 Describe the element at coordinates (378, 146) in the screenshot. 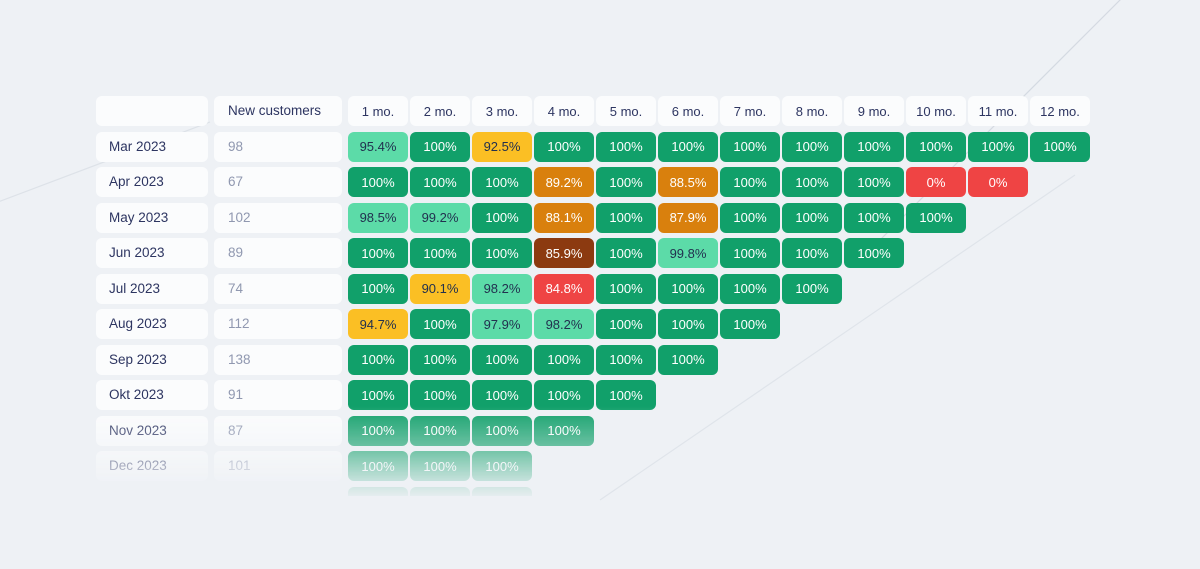

I see `retention-cell: 95.4%` at that location.